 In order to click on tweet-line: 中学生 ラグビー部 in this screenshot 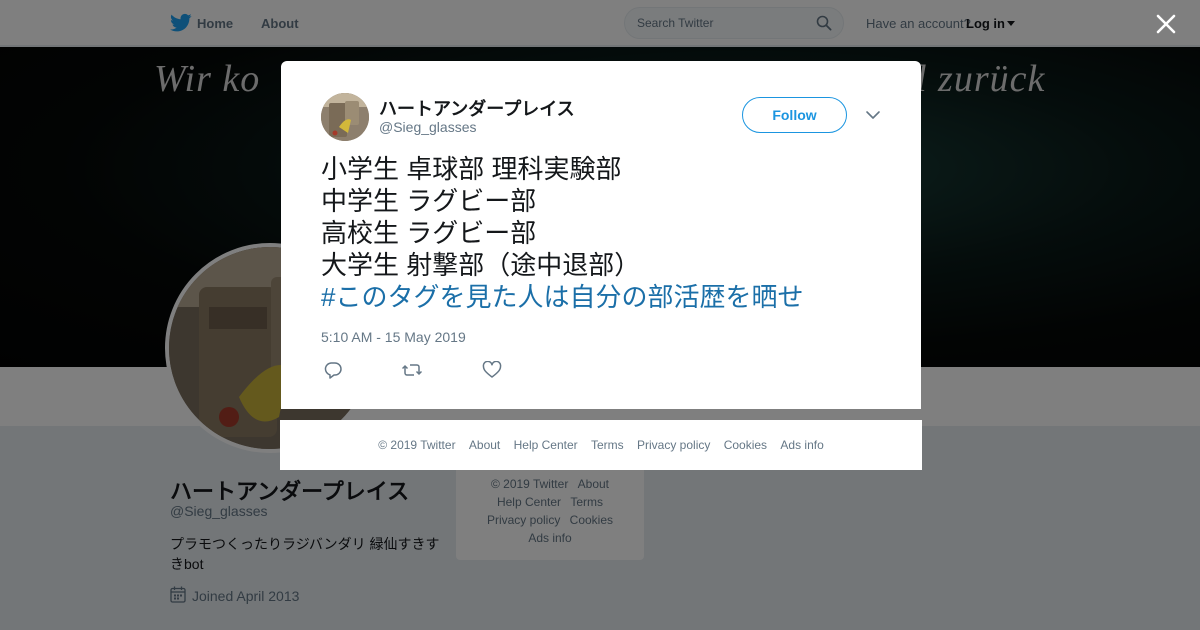, I will do `click(429, 201)`.